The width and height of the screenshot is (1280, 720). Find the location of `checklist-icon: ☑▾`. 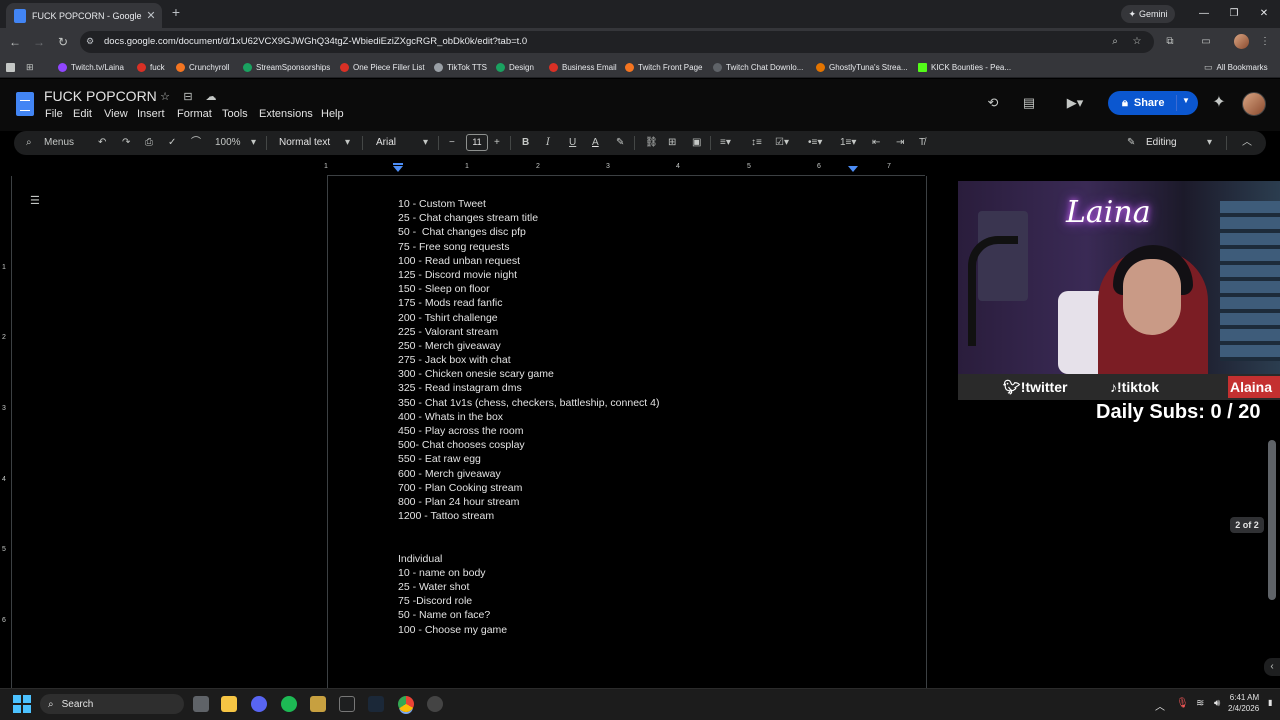

checklist-icon: ☑▾ is located at coordinates (782, 143).